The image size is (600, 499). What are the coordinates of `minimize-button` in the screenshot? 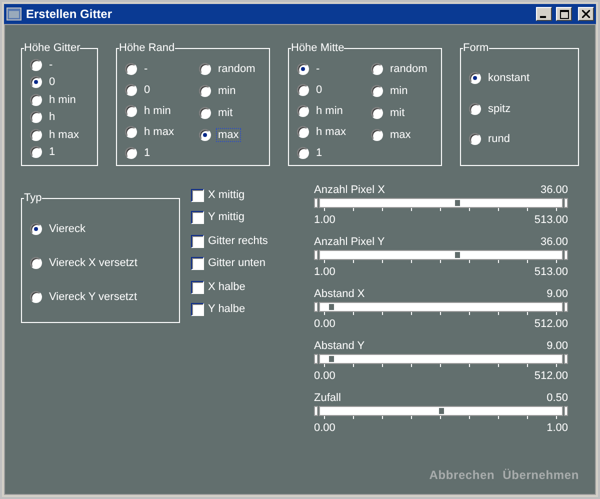 It's located at (544, 14).